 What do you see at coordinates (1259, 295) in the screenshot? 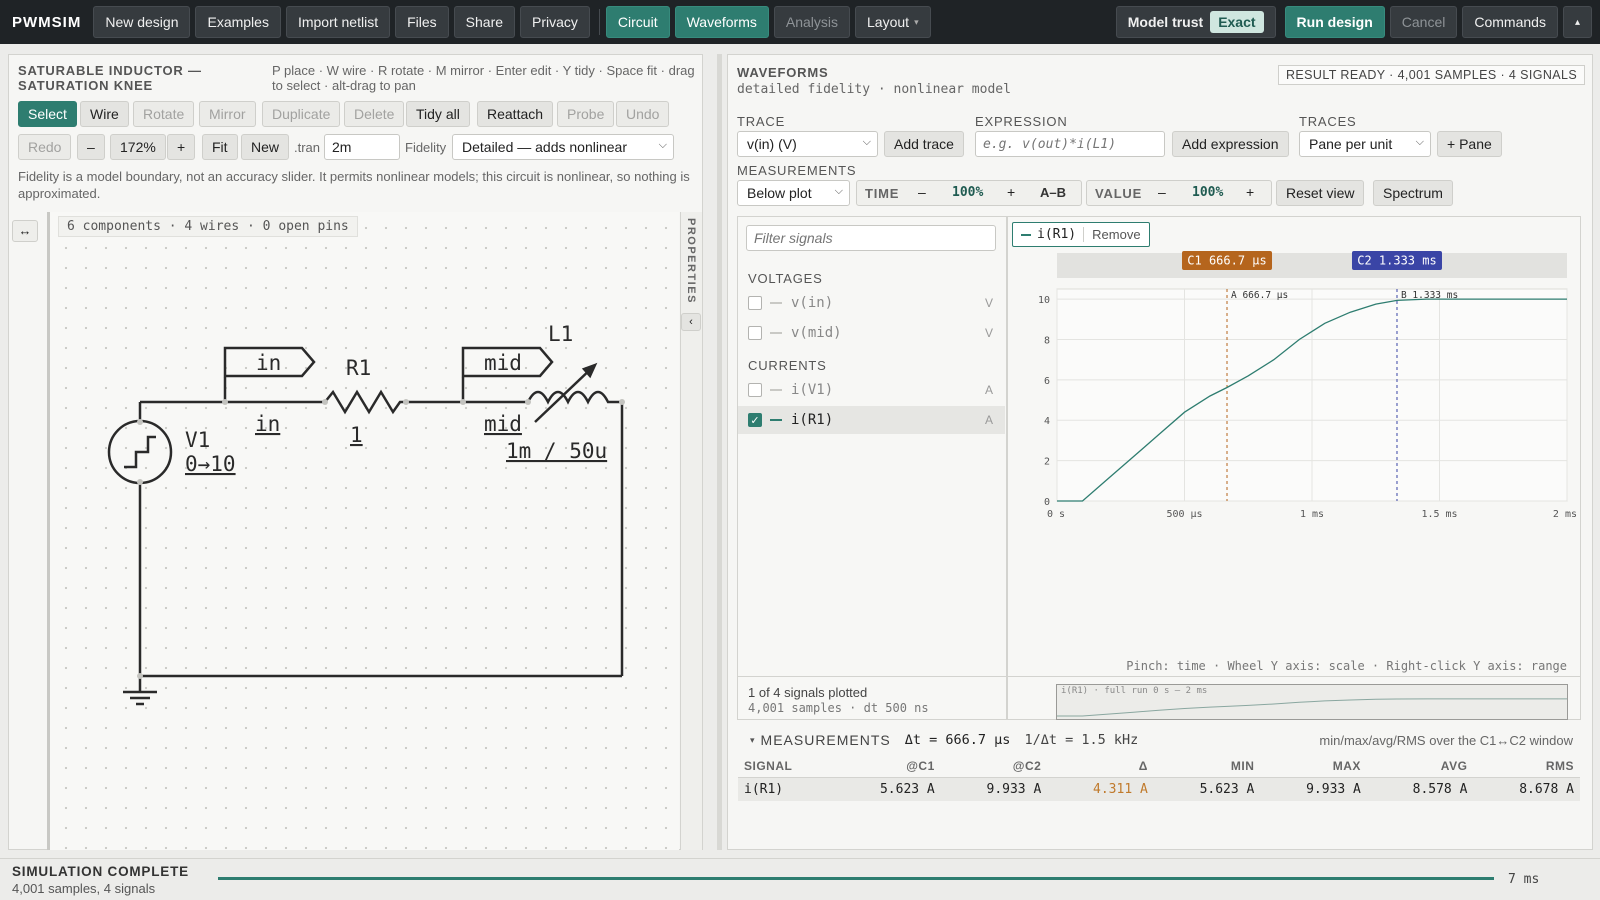
I see `cursor-marker-label: A 666.7 µs` at bounding box center [1259, 295].